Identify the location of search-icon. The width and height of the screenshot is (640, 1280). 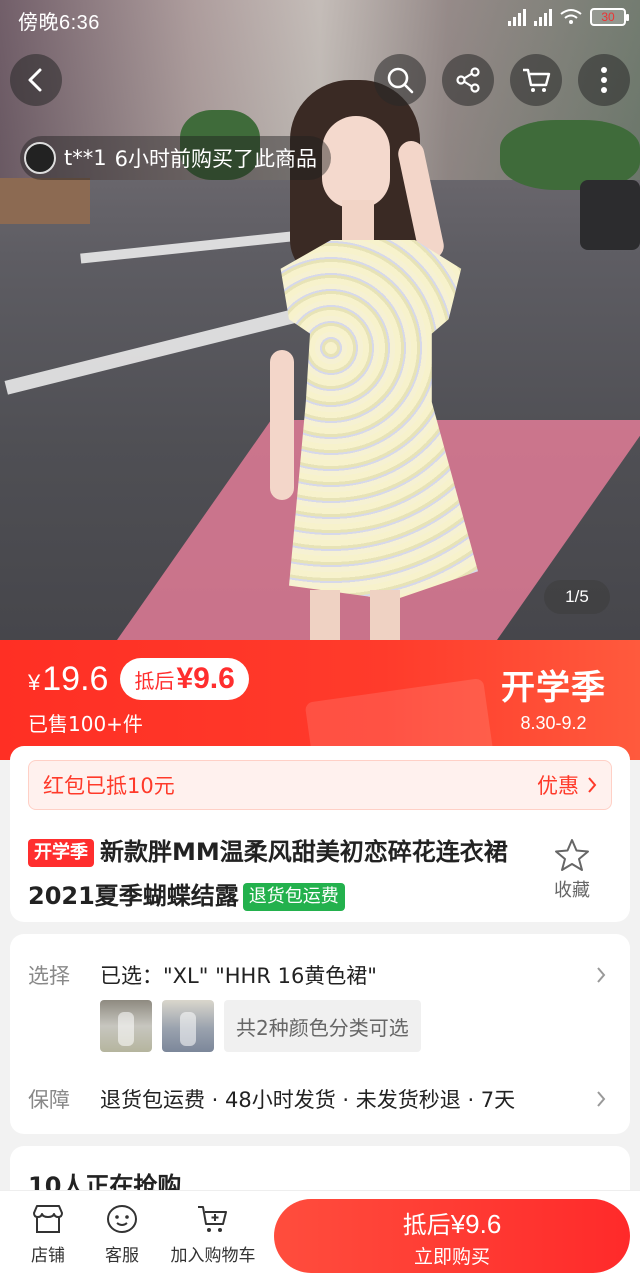
(400, 80).